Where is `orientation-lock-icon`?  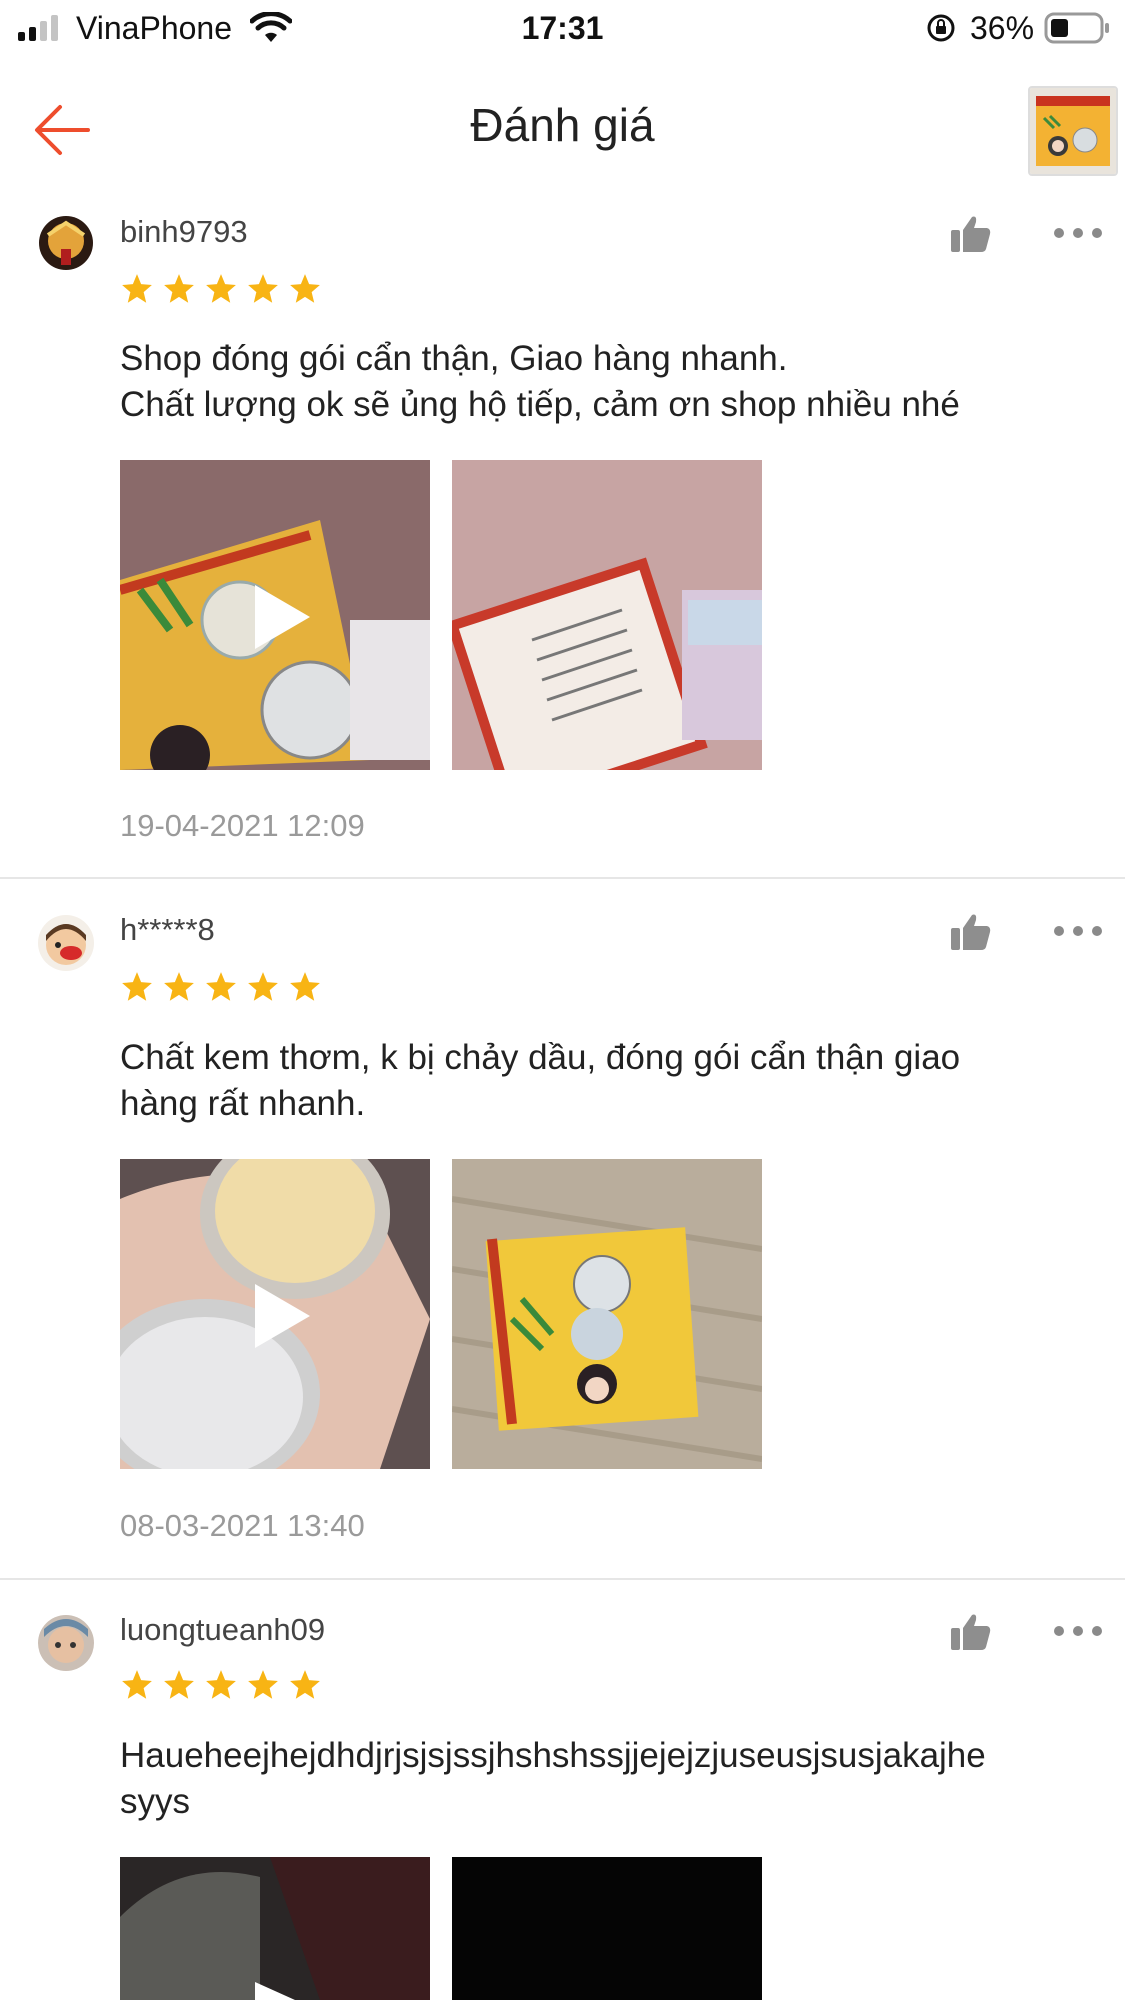 orientation-lock-icon is located at coordinates (941, 28).